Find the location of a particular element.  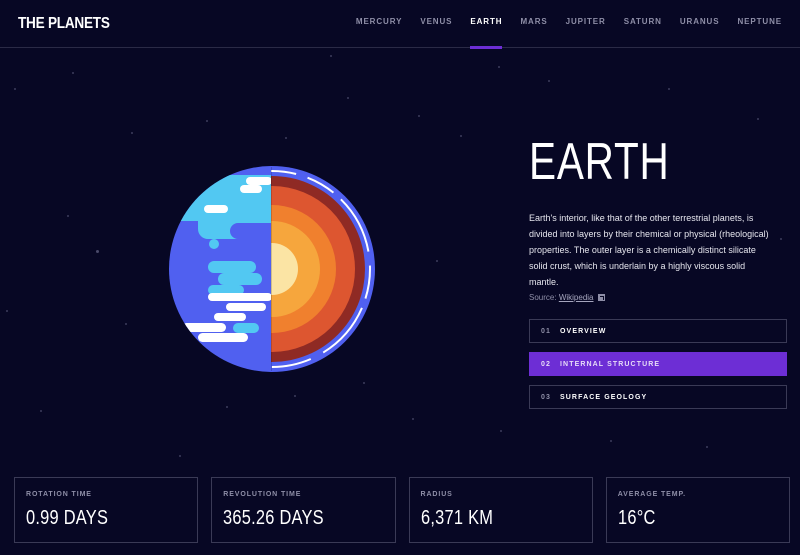

tab-overview: 01 OVERVIEW is located at coordinates (658, 331).